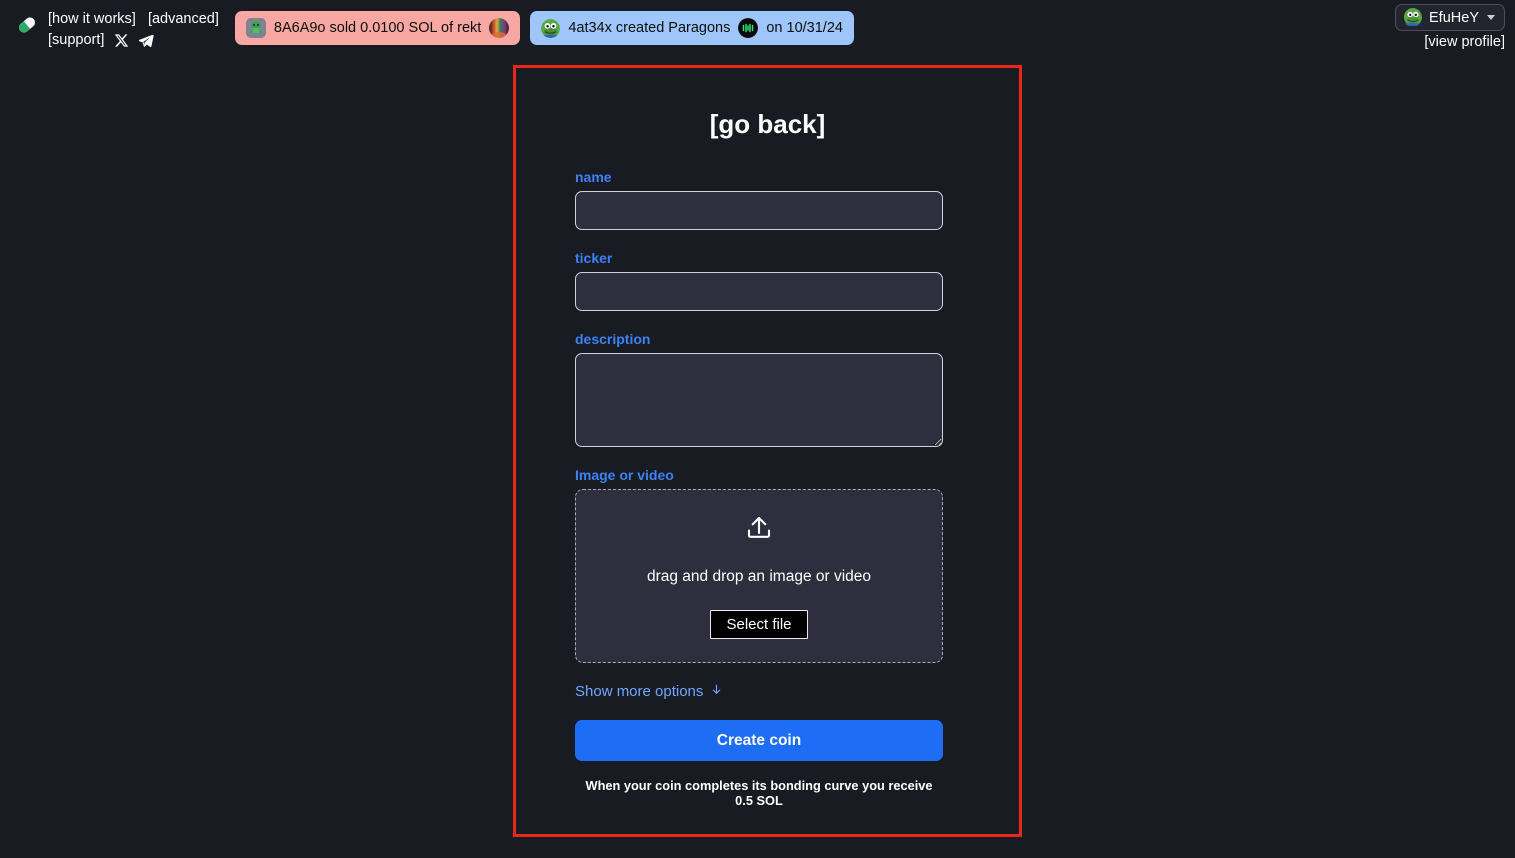 The width and height of the screenshot is (1515, 858). Describe the element at coordinates (133, 27) in the screenshot. I see `header-nav: [how it works] [advanced] [support]` at that location.